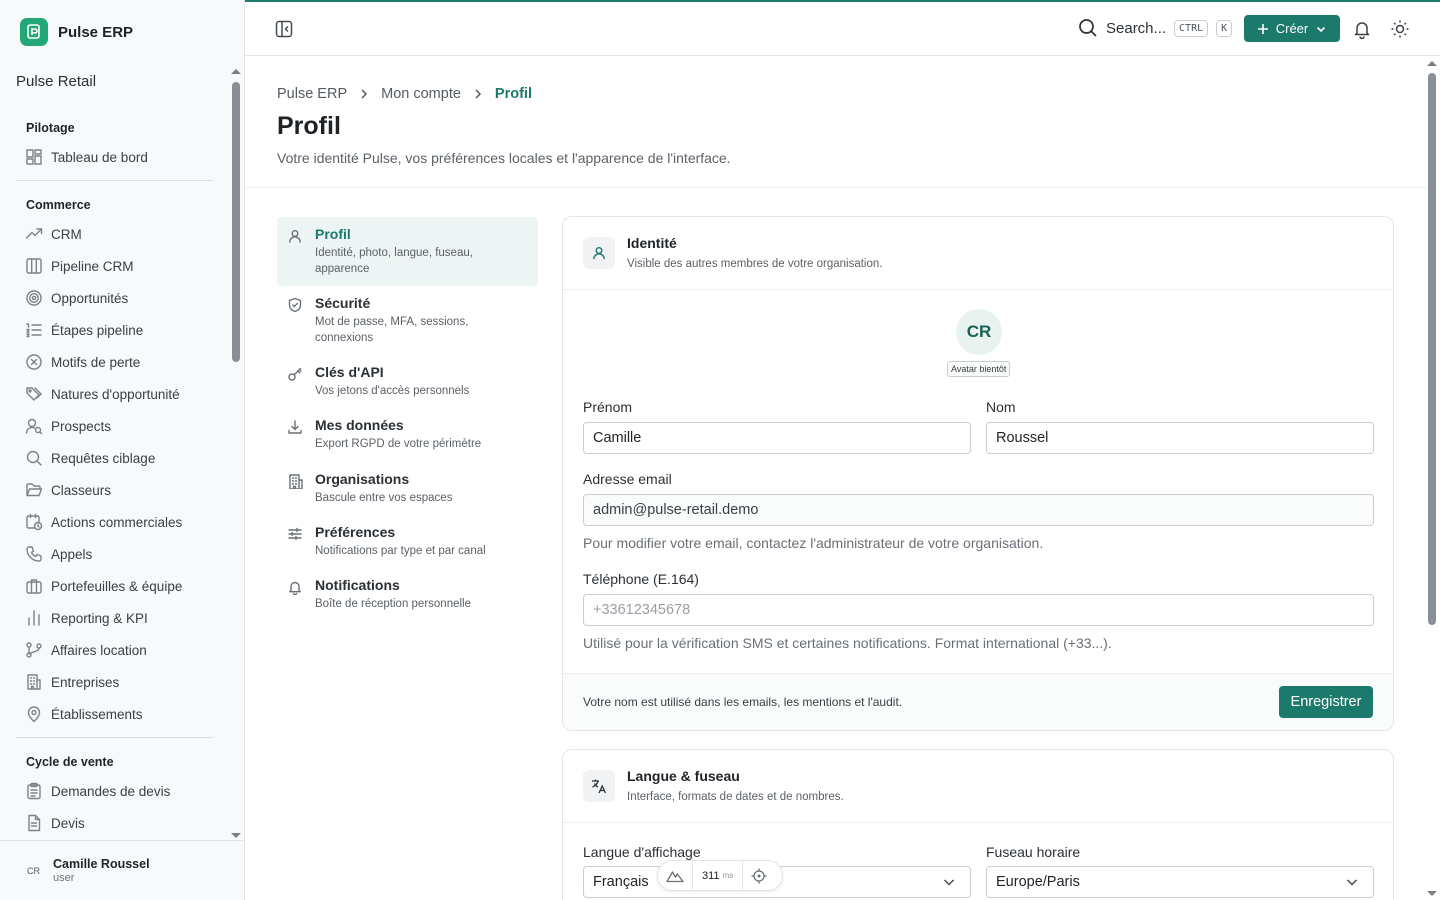  I want to click on search-trigger: Search... CTRL K, so click(1155, 28).